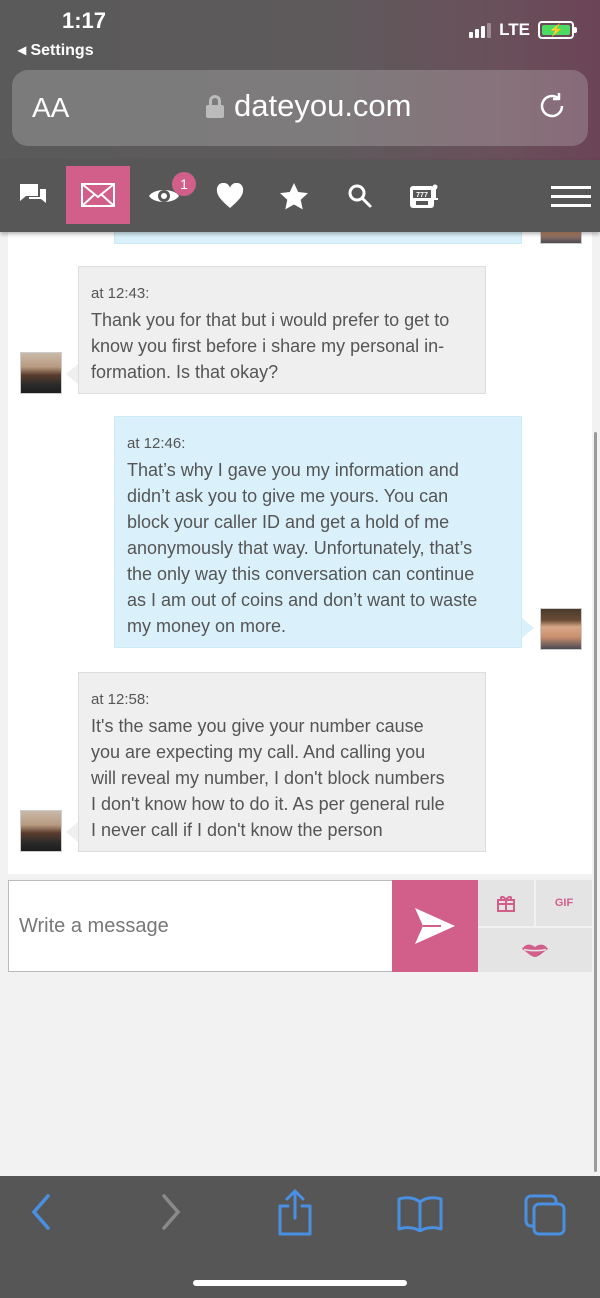  I want to click on tabs-icon, so click(545, 1215).